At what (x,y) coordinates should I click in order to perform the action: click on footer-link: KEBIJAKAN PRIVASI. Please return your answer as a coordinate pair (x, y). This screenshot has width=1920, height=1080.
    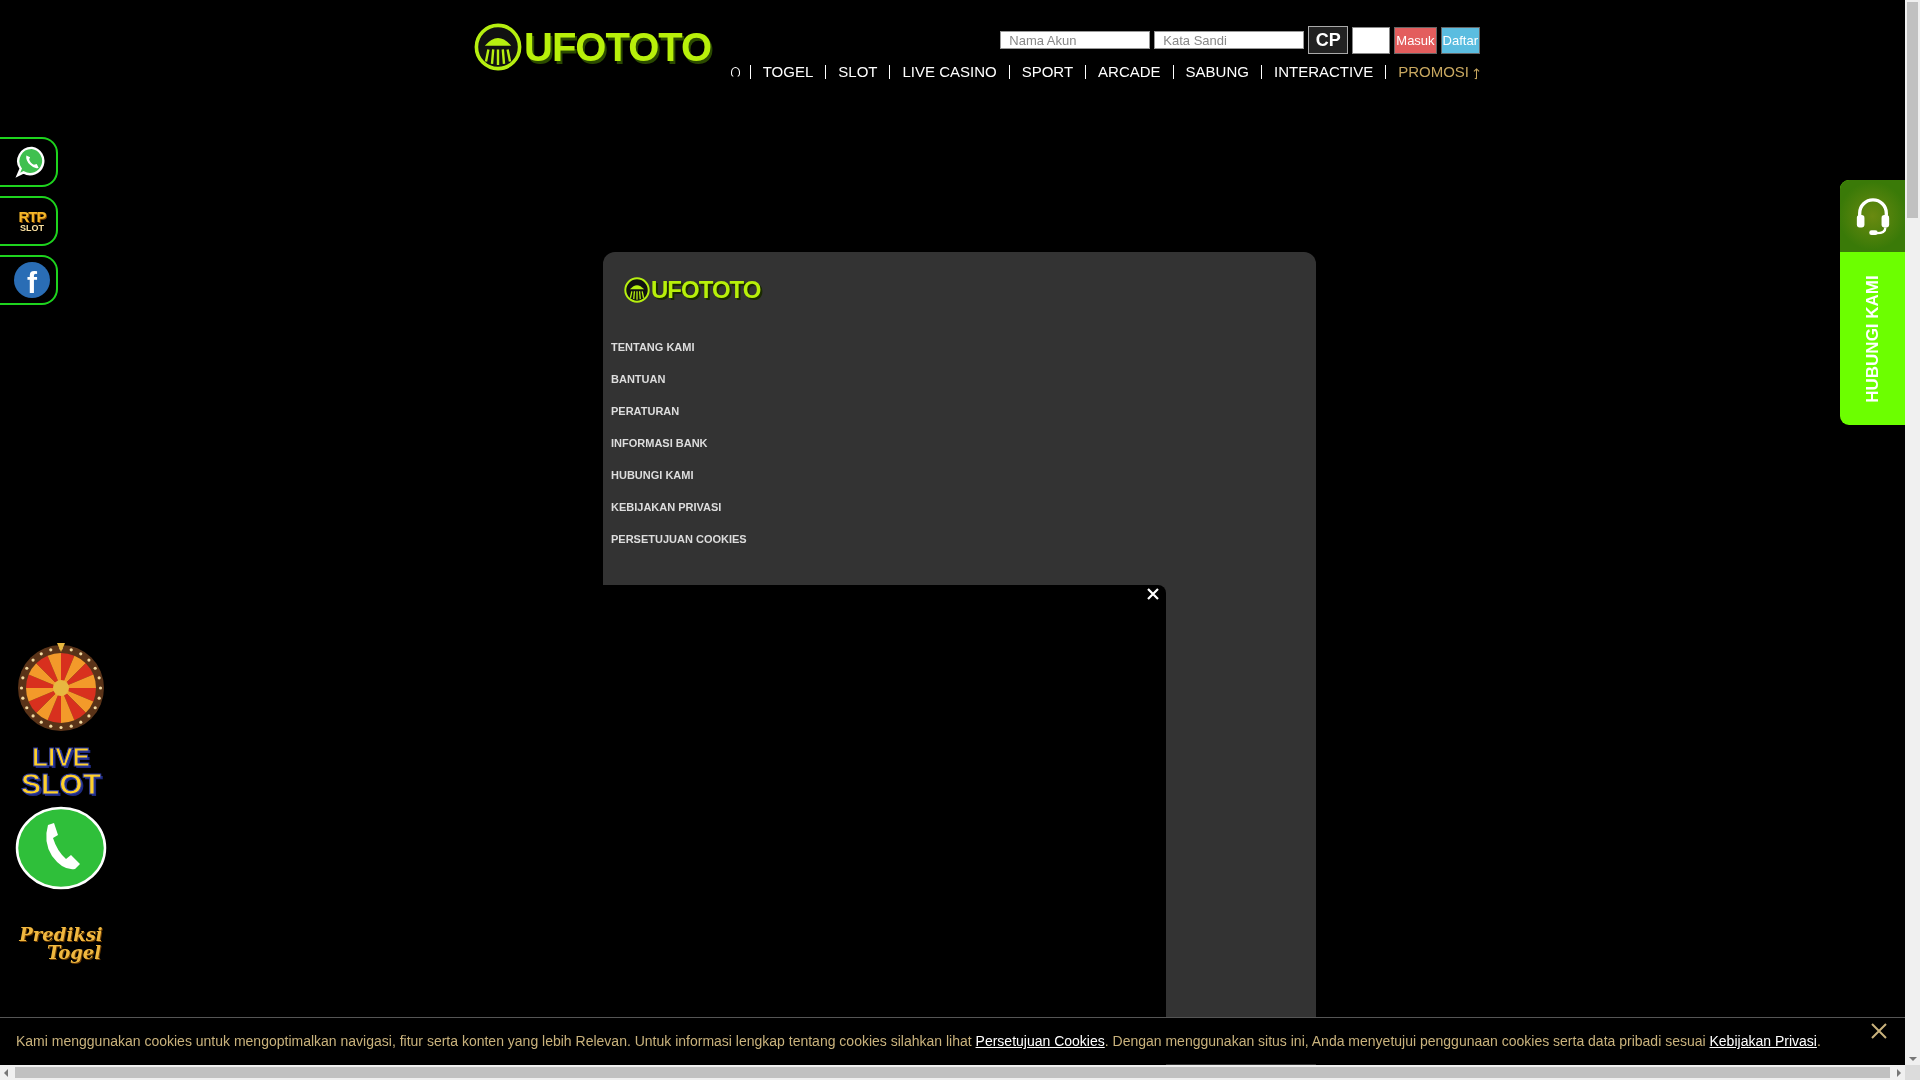
    Looking at the image, I should click on (666, 507).